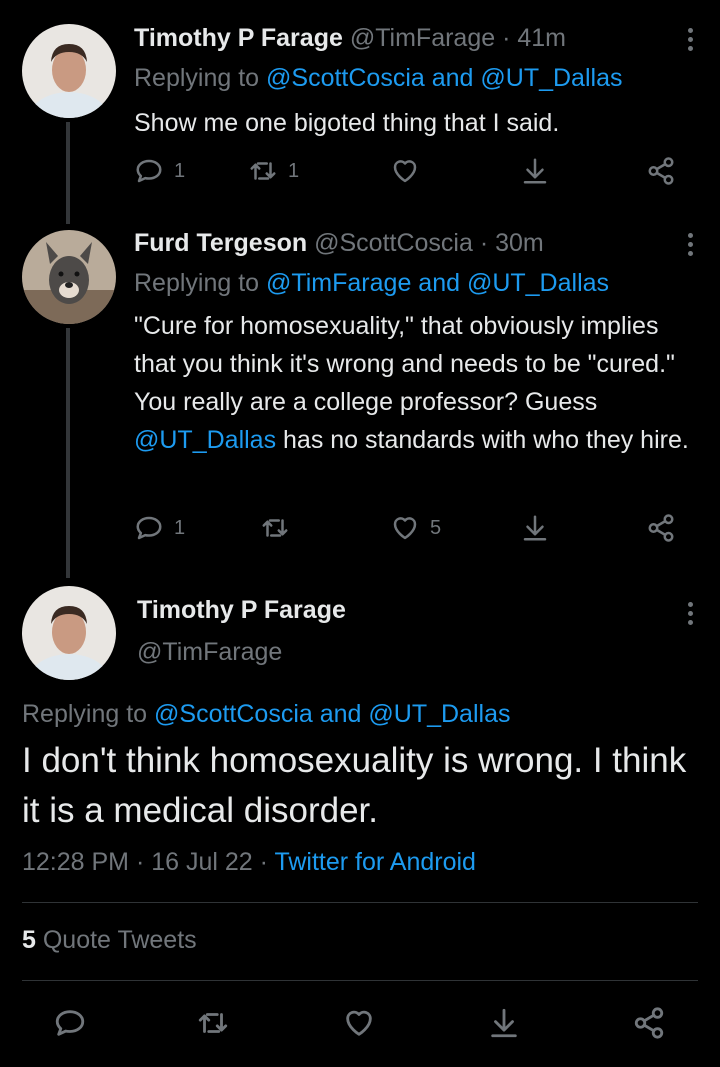 The width and height of the screenshot is (720, 1067). I want to click on mention-link: @UT_Dallas, so click(205, 440).